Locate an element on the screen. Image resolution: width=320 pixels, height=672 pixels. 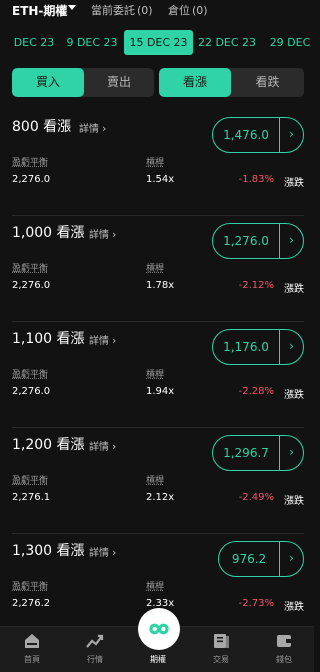
nav-markets: 行情 is located at coordinates (95, 649).